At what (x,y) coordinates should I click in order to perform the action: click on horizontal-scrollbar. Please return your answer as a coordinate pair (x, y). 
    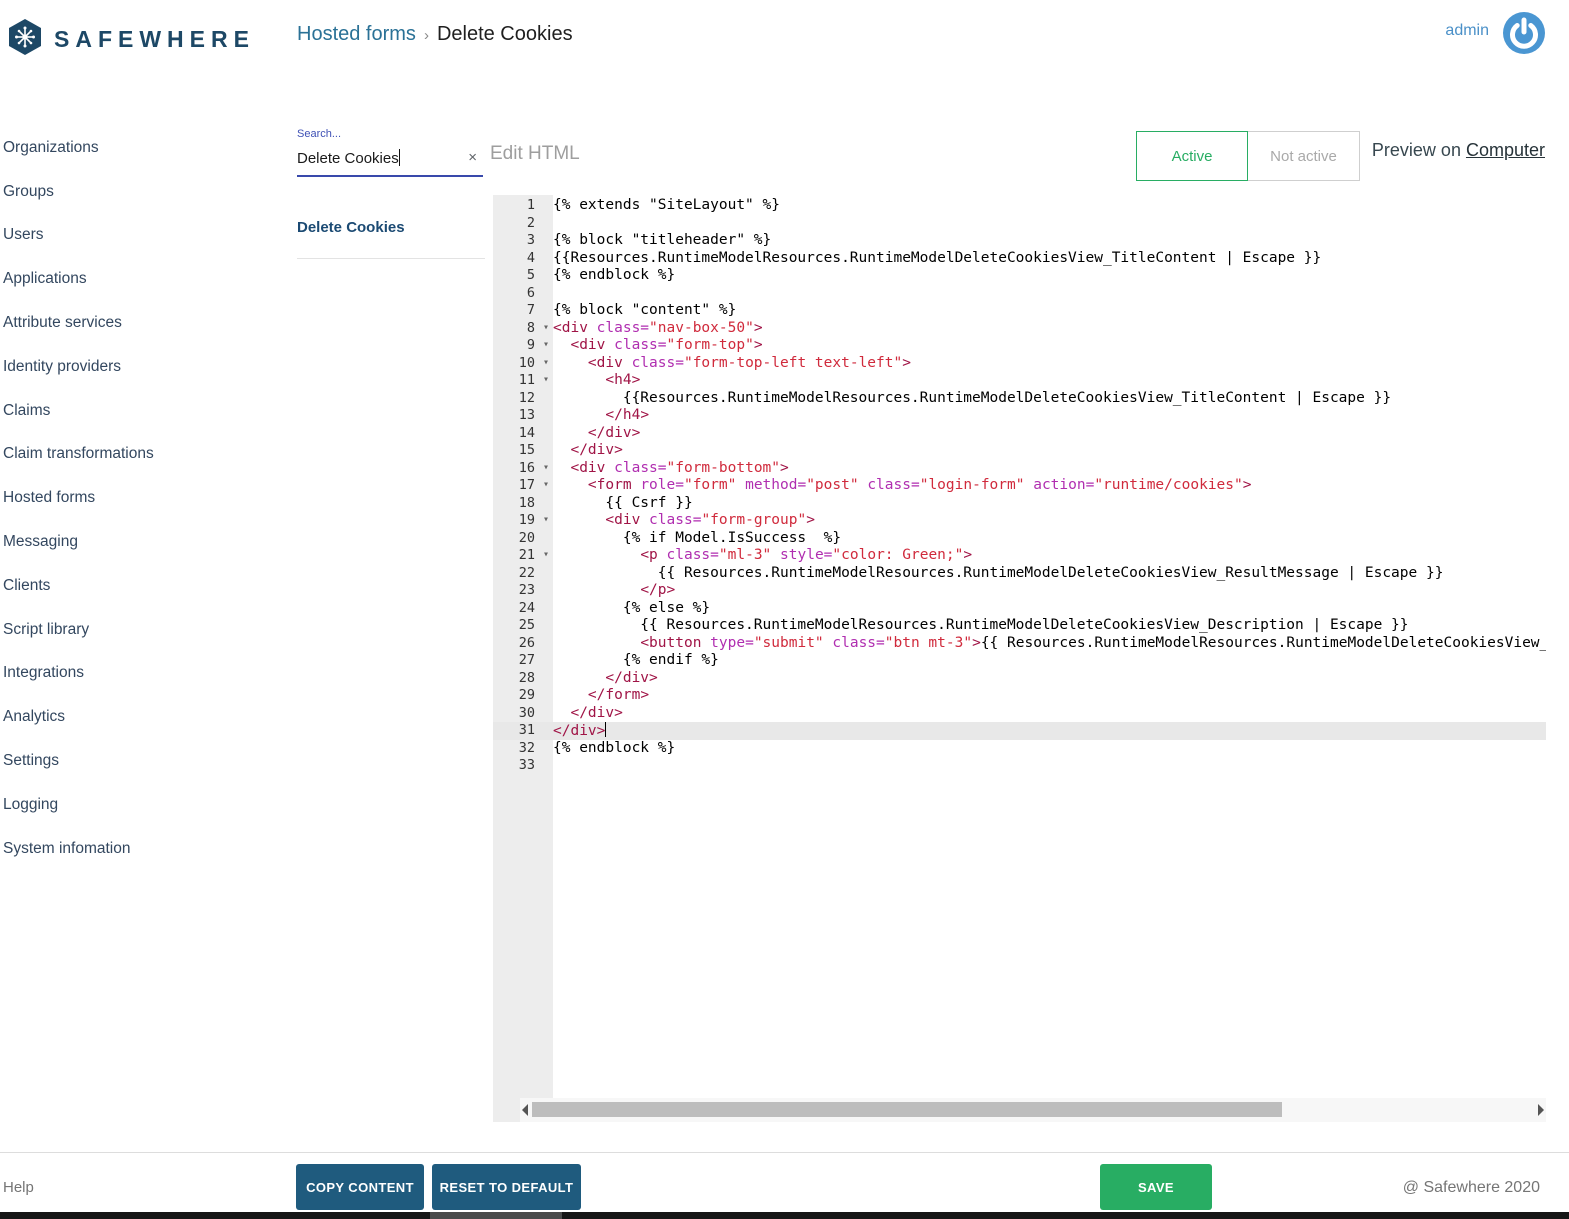
    Looking at the image, I should click on (1033, 1110).